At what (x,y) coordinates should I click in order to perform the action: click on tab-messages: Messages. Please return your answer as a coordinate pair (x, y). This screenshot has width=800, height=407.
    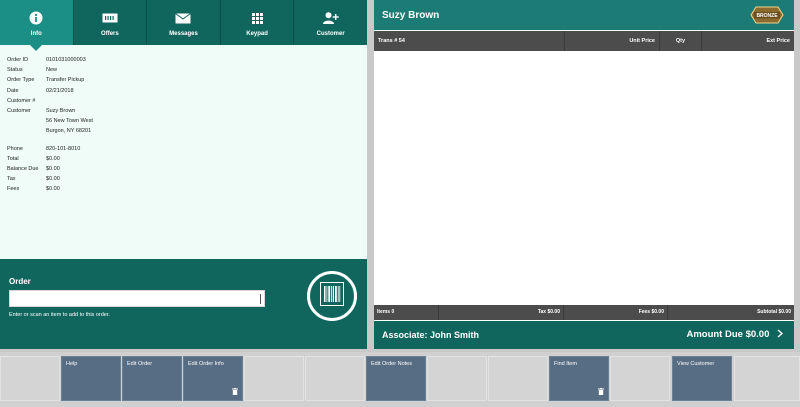
    Looking at the image, I should click on (184, 22).